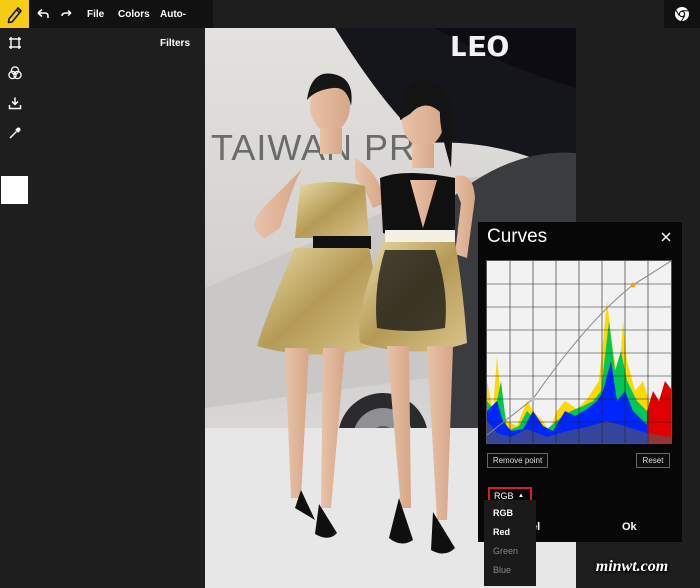 The width and height of the screenshot is (700, 588). I want to click on menu-colors: Colors, so click(134, 14).